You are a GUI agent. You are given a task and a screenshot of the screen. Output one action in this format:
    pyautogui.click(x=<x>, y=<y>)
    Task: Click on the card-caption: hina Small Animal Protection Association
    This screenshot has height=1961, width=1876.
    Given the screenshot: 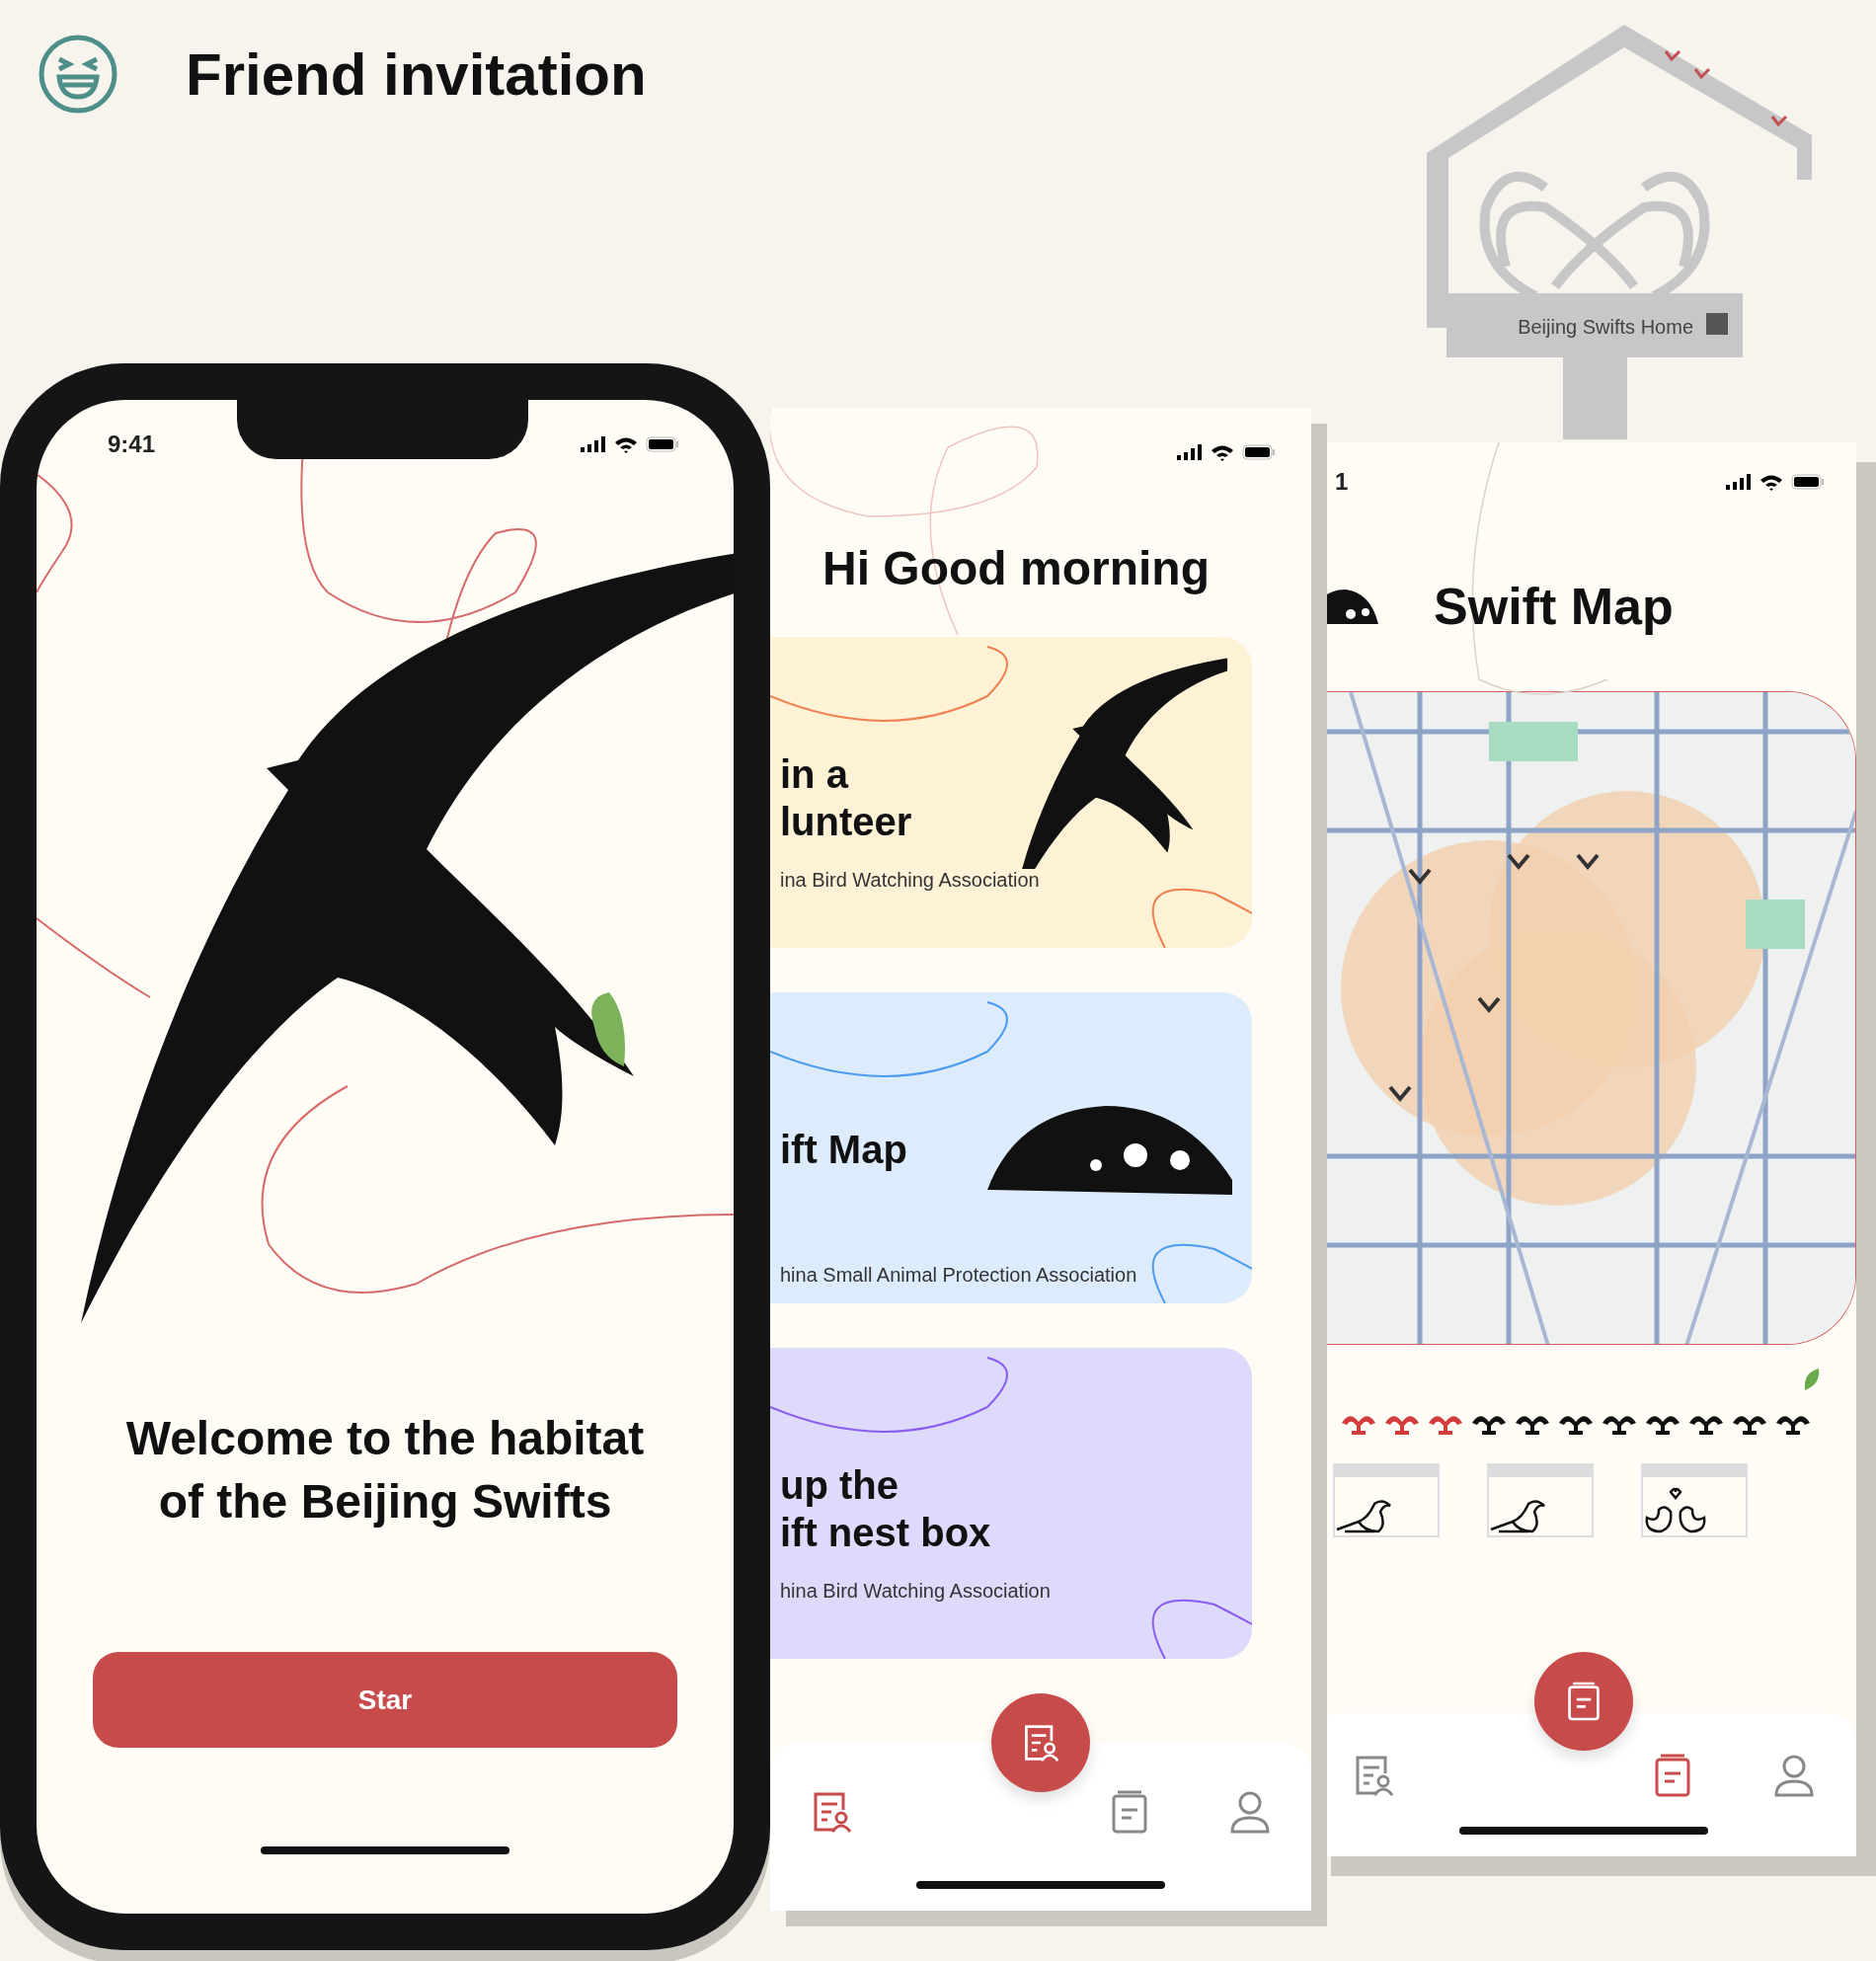 What is the action you would take?
    pyautogui.click(x=958, y=1275)
    